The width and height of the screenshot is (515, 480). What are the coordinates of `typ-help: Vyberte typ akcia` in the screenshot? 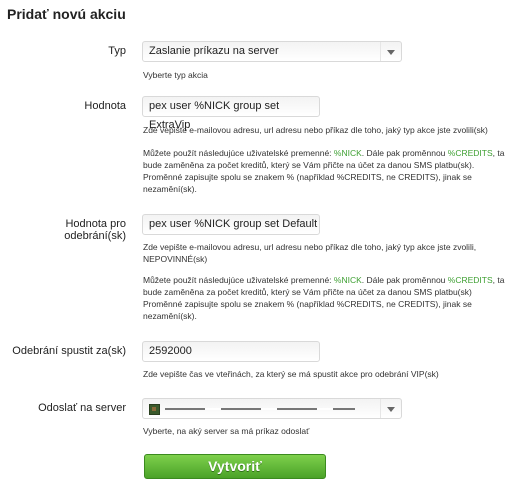 It's located at (175, 75).